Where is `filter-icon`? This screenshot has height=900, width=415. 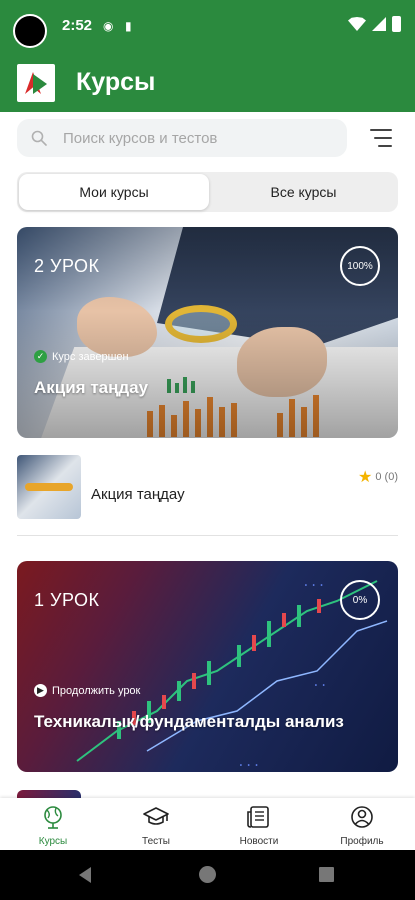
filter-icon is located at coordinates (381, 130).